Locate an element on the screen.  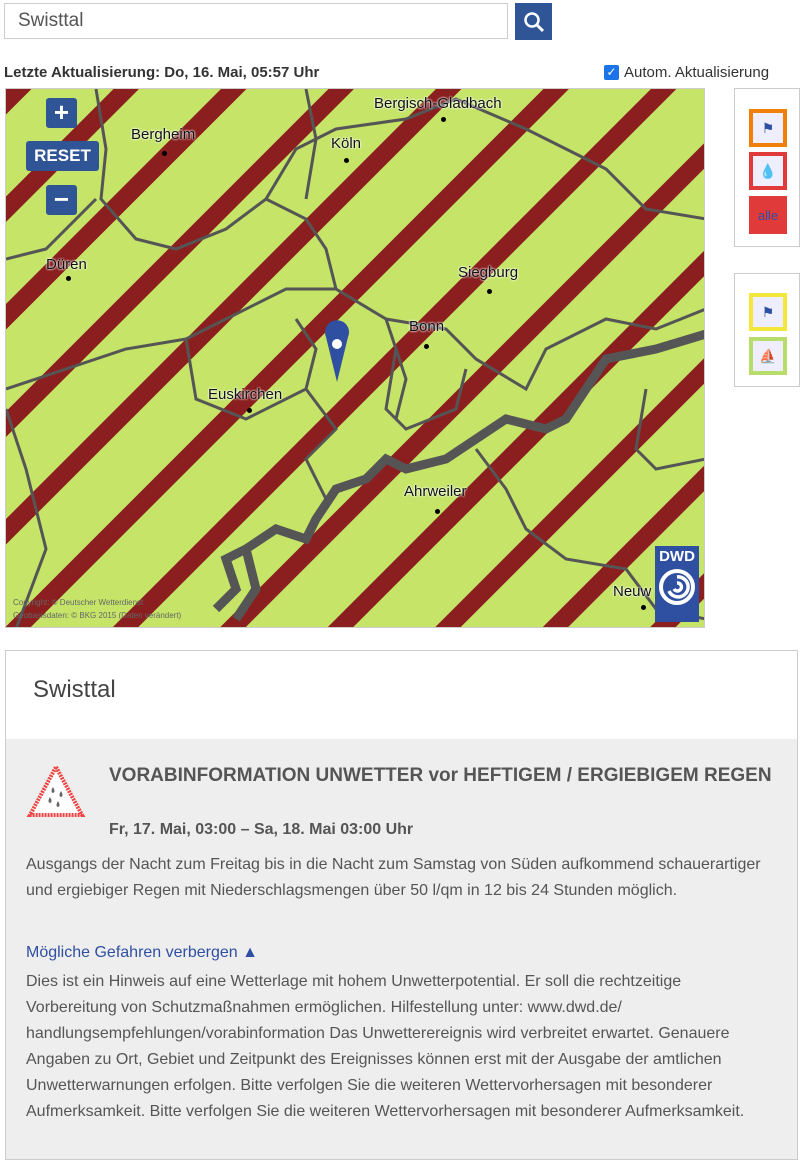
wind-layer-button: ⚑ is located at coordinates (768, 128).